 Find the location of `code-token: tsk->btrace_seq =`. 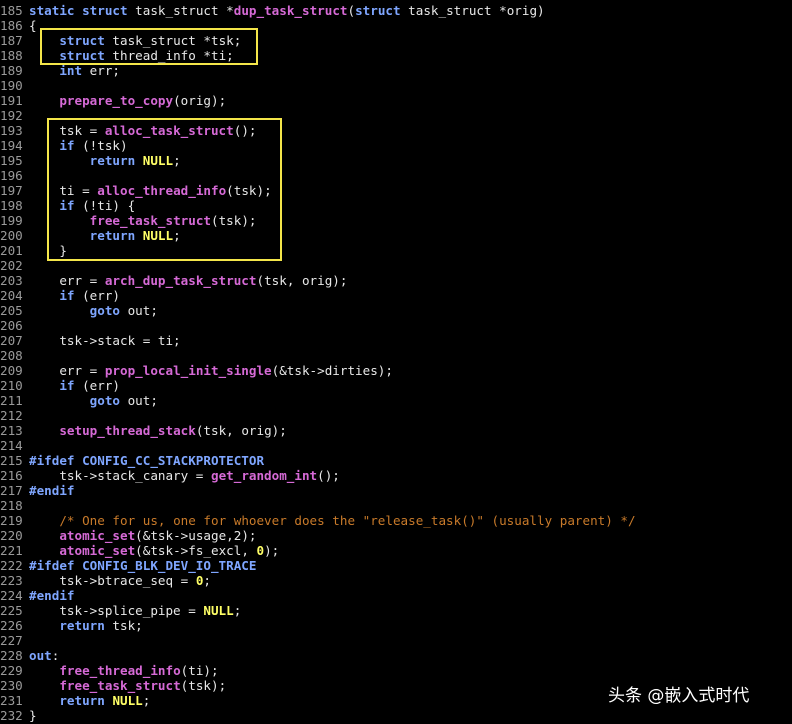

code-token: tsk->btrace_seq = is located at coordinates (112, 580).